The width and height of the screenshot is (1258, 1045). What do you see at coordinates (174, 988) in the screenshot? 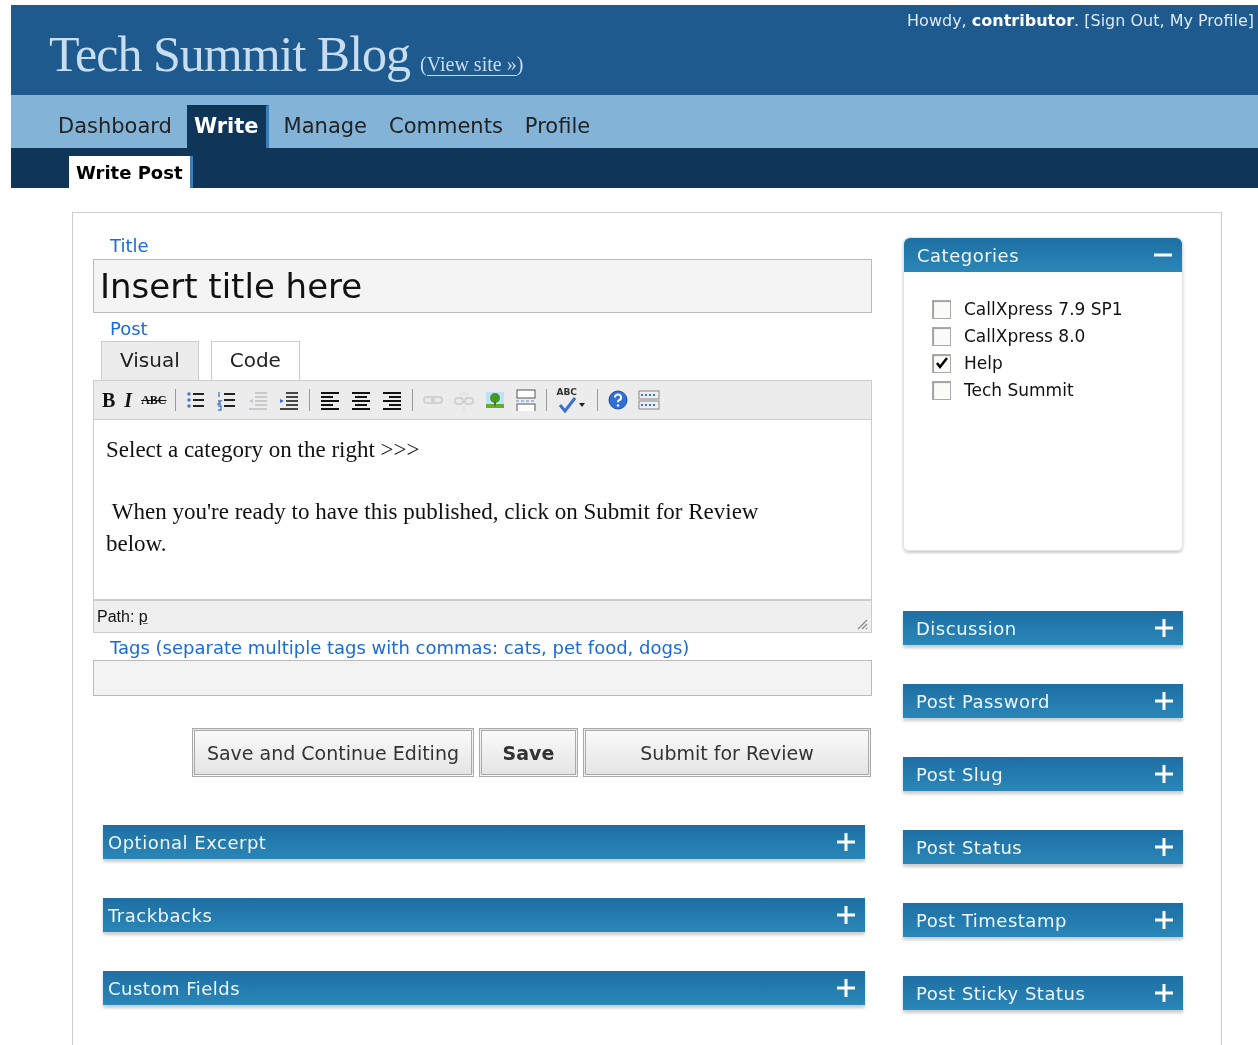
I see `panel-title: Custom Fields` at bounding box center [174, 988].